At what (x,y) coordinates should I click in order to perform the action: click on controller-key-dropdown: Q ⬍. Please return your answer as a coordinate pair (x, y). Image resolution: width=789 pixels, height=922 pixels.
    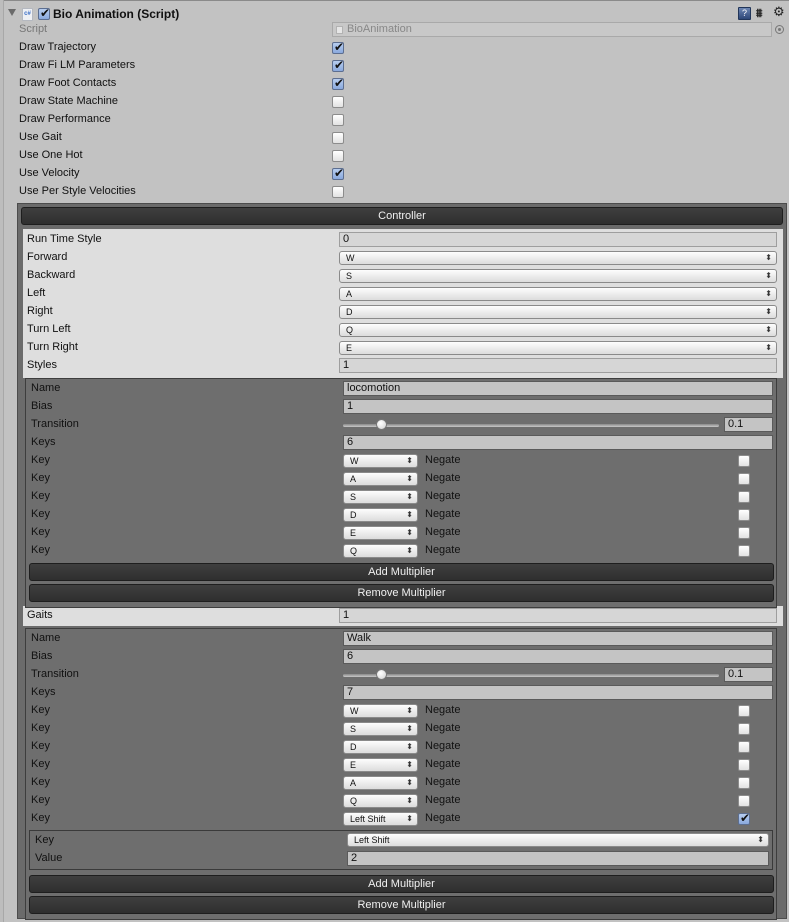
    Looking at the image, I should click on (558, 330).